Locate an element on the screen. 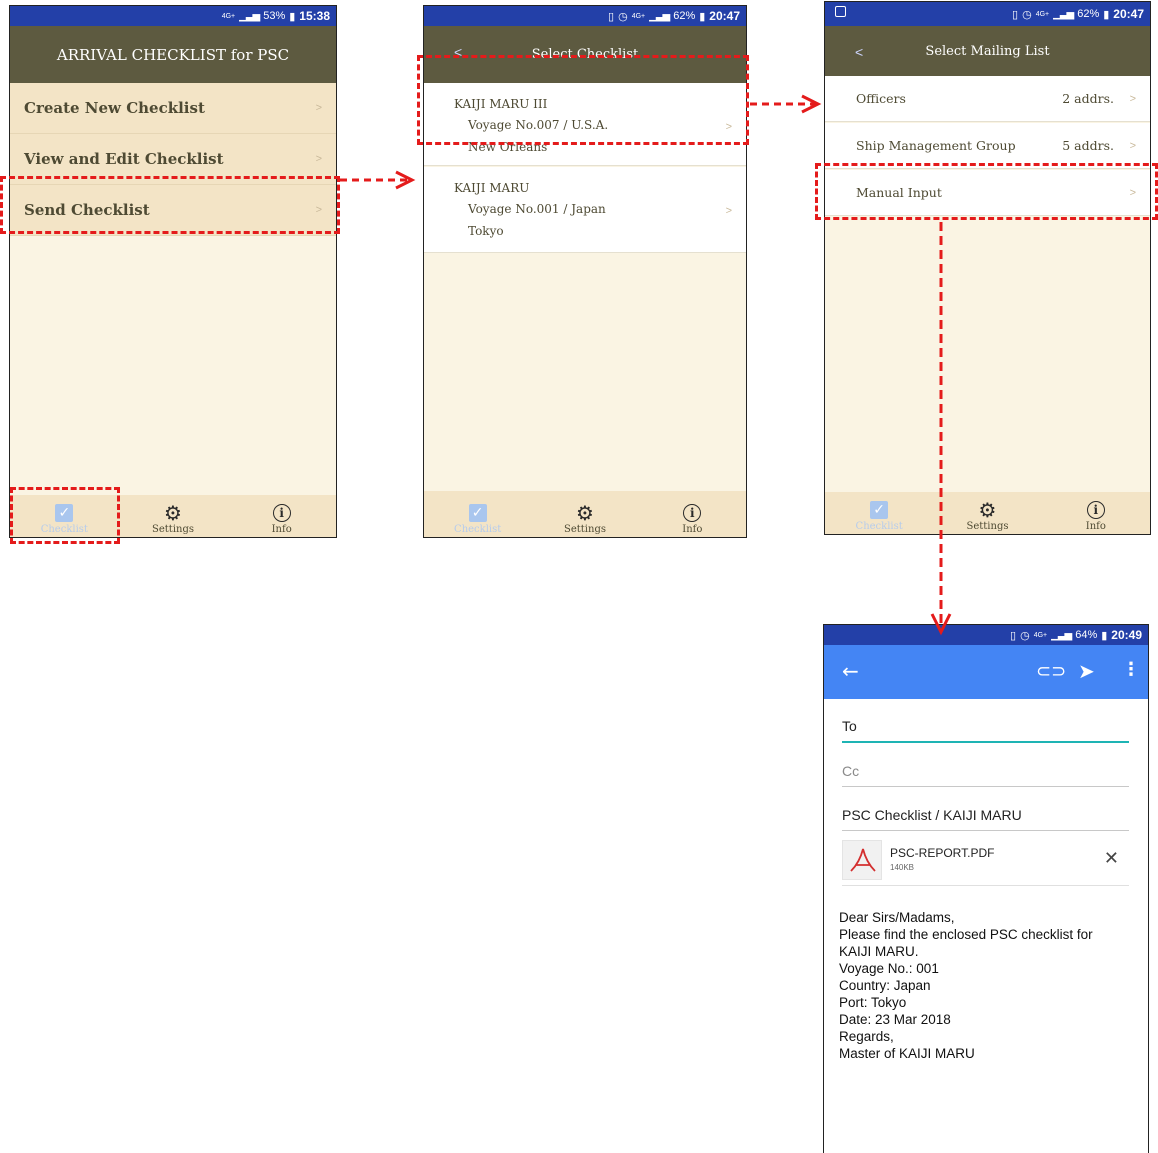  more-vert-icon: ⋮ is located at coordinates (1131, 669).